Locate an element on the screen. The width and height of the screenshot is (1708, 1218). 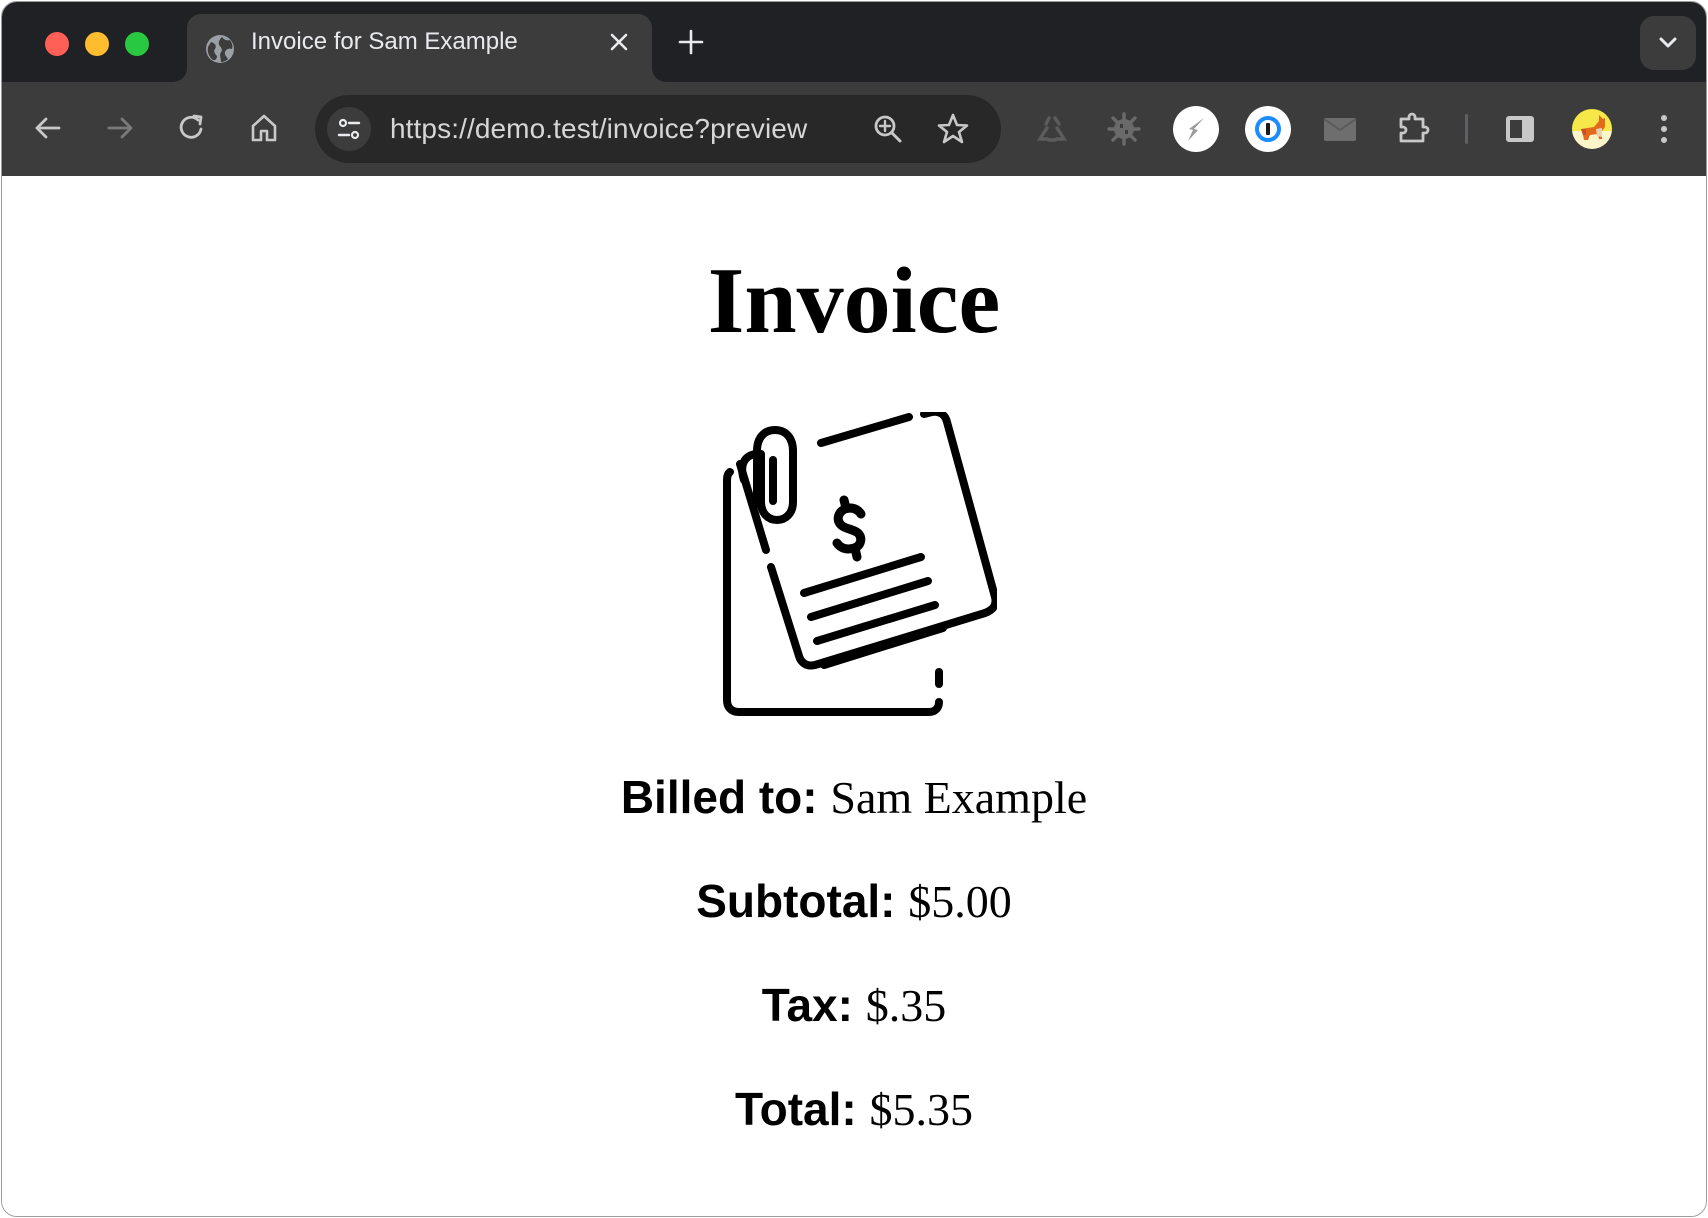
recycle-icon is located at coordinates (1052, 129).